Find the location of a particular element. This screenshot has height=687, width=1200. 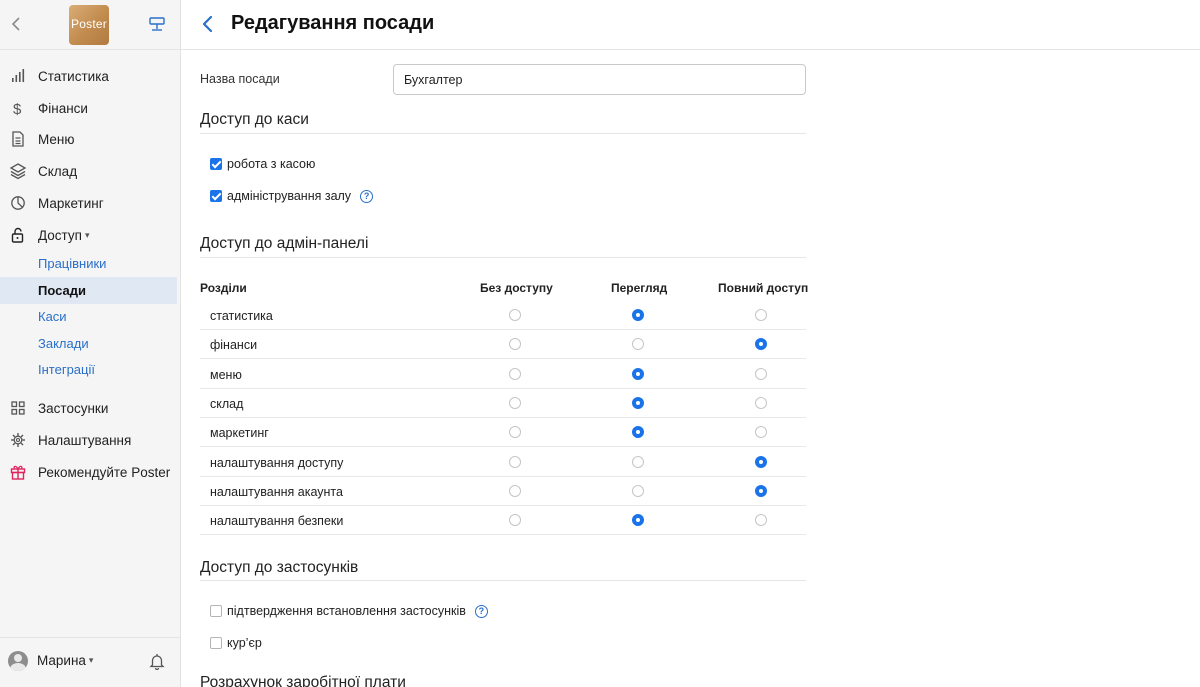

column-header-full-access: Повний доступ is located at coordinates (763, 288).